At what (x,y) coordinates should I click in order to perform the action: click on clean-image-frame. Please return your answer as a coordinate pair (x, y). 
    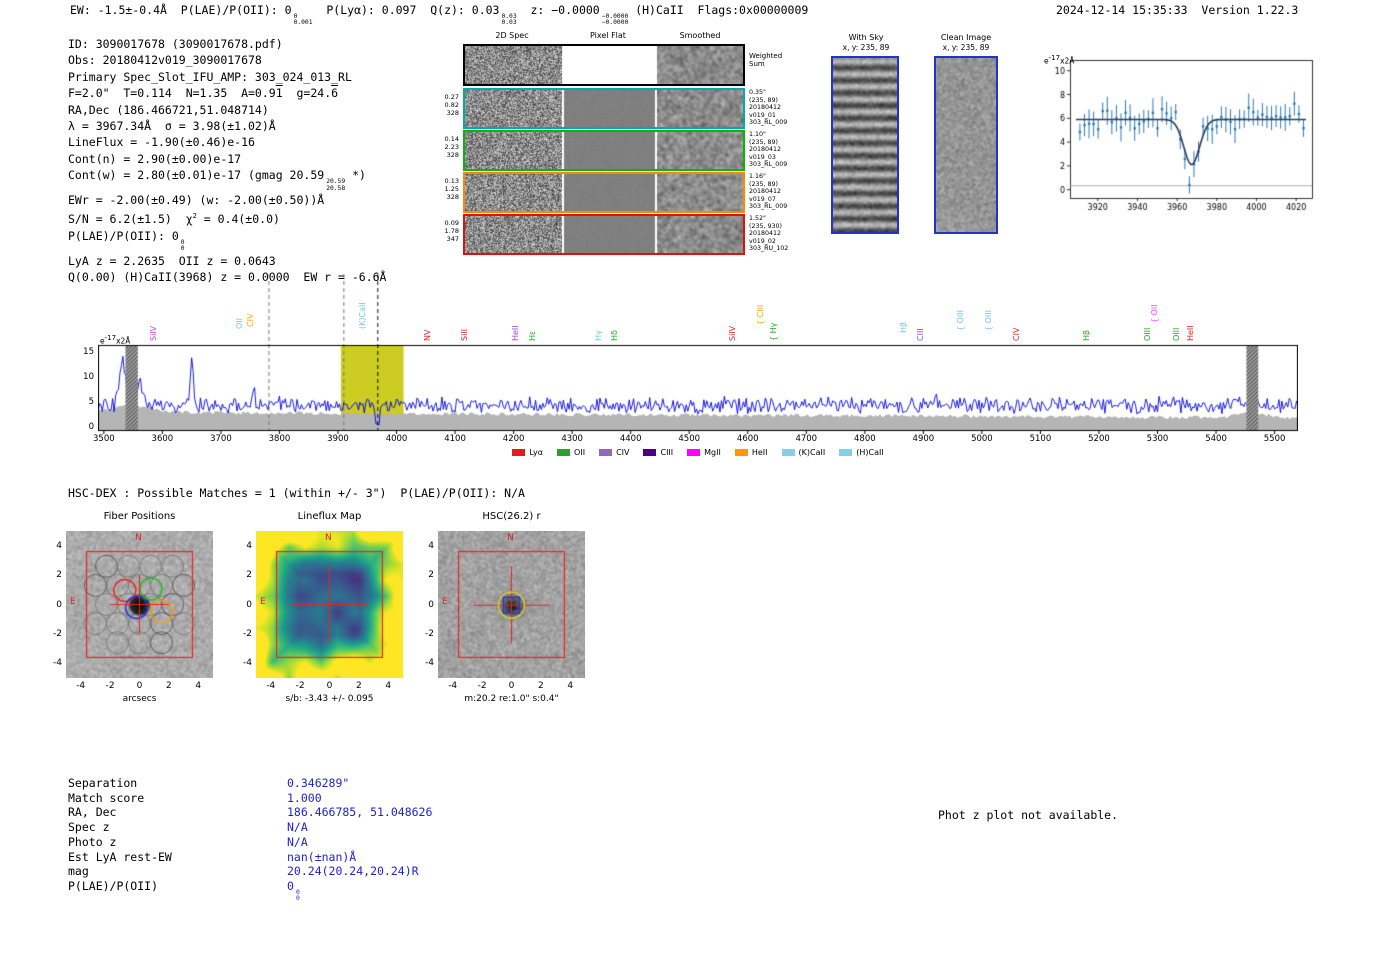
    Looking at the image, I should click on (966, 145).